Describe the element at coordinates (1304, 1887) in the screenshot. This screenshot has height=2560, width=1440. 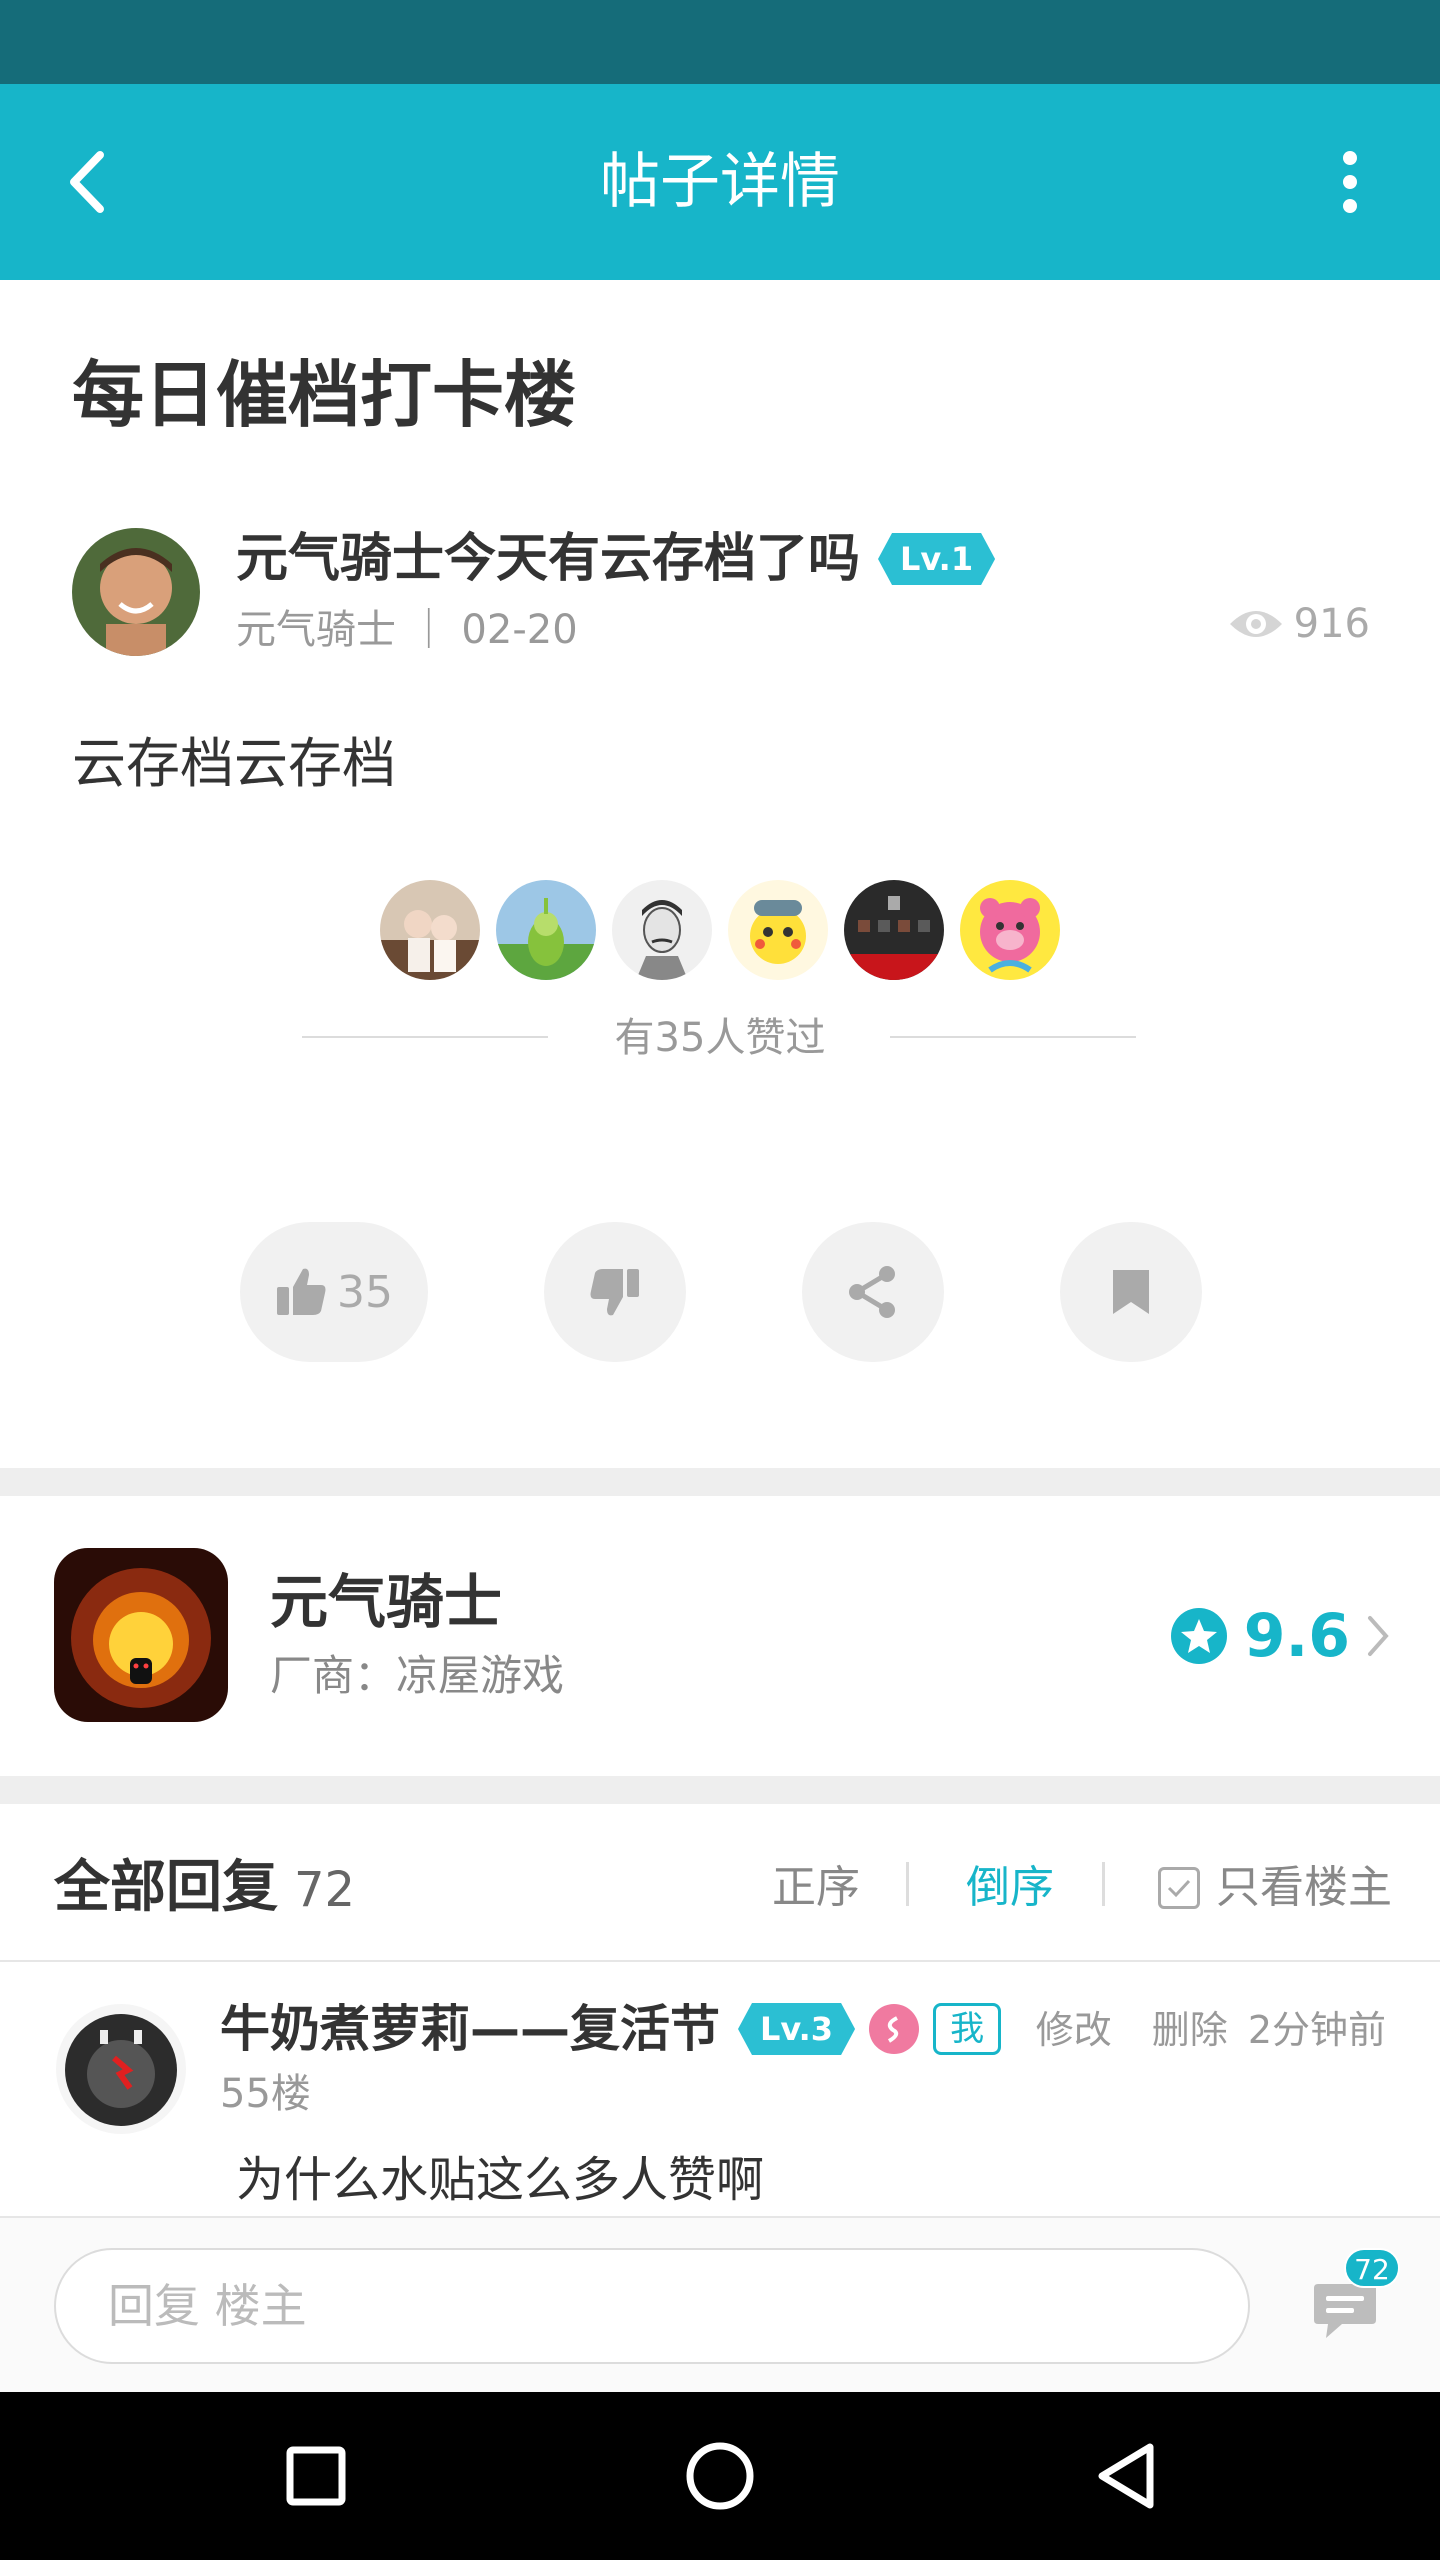
I see `only-op-label: 只看楼主` at that location.